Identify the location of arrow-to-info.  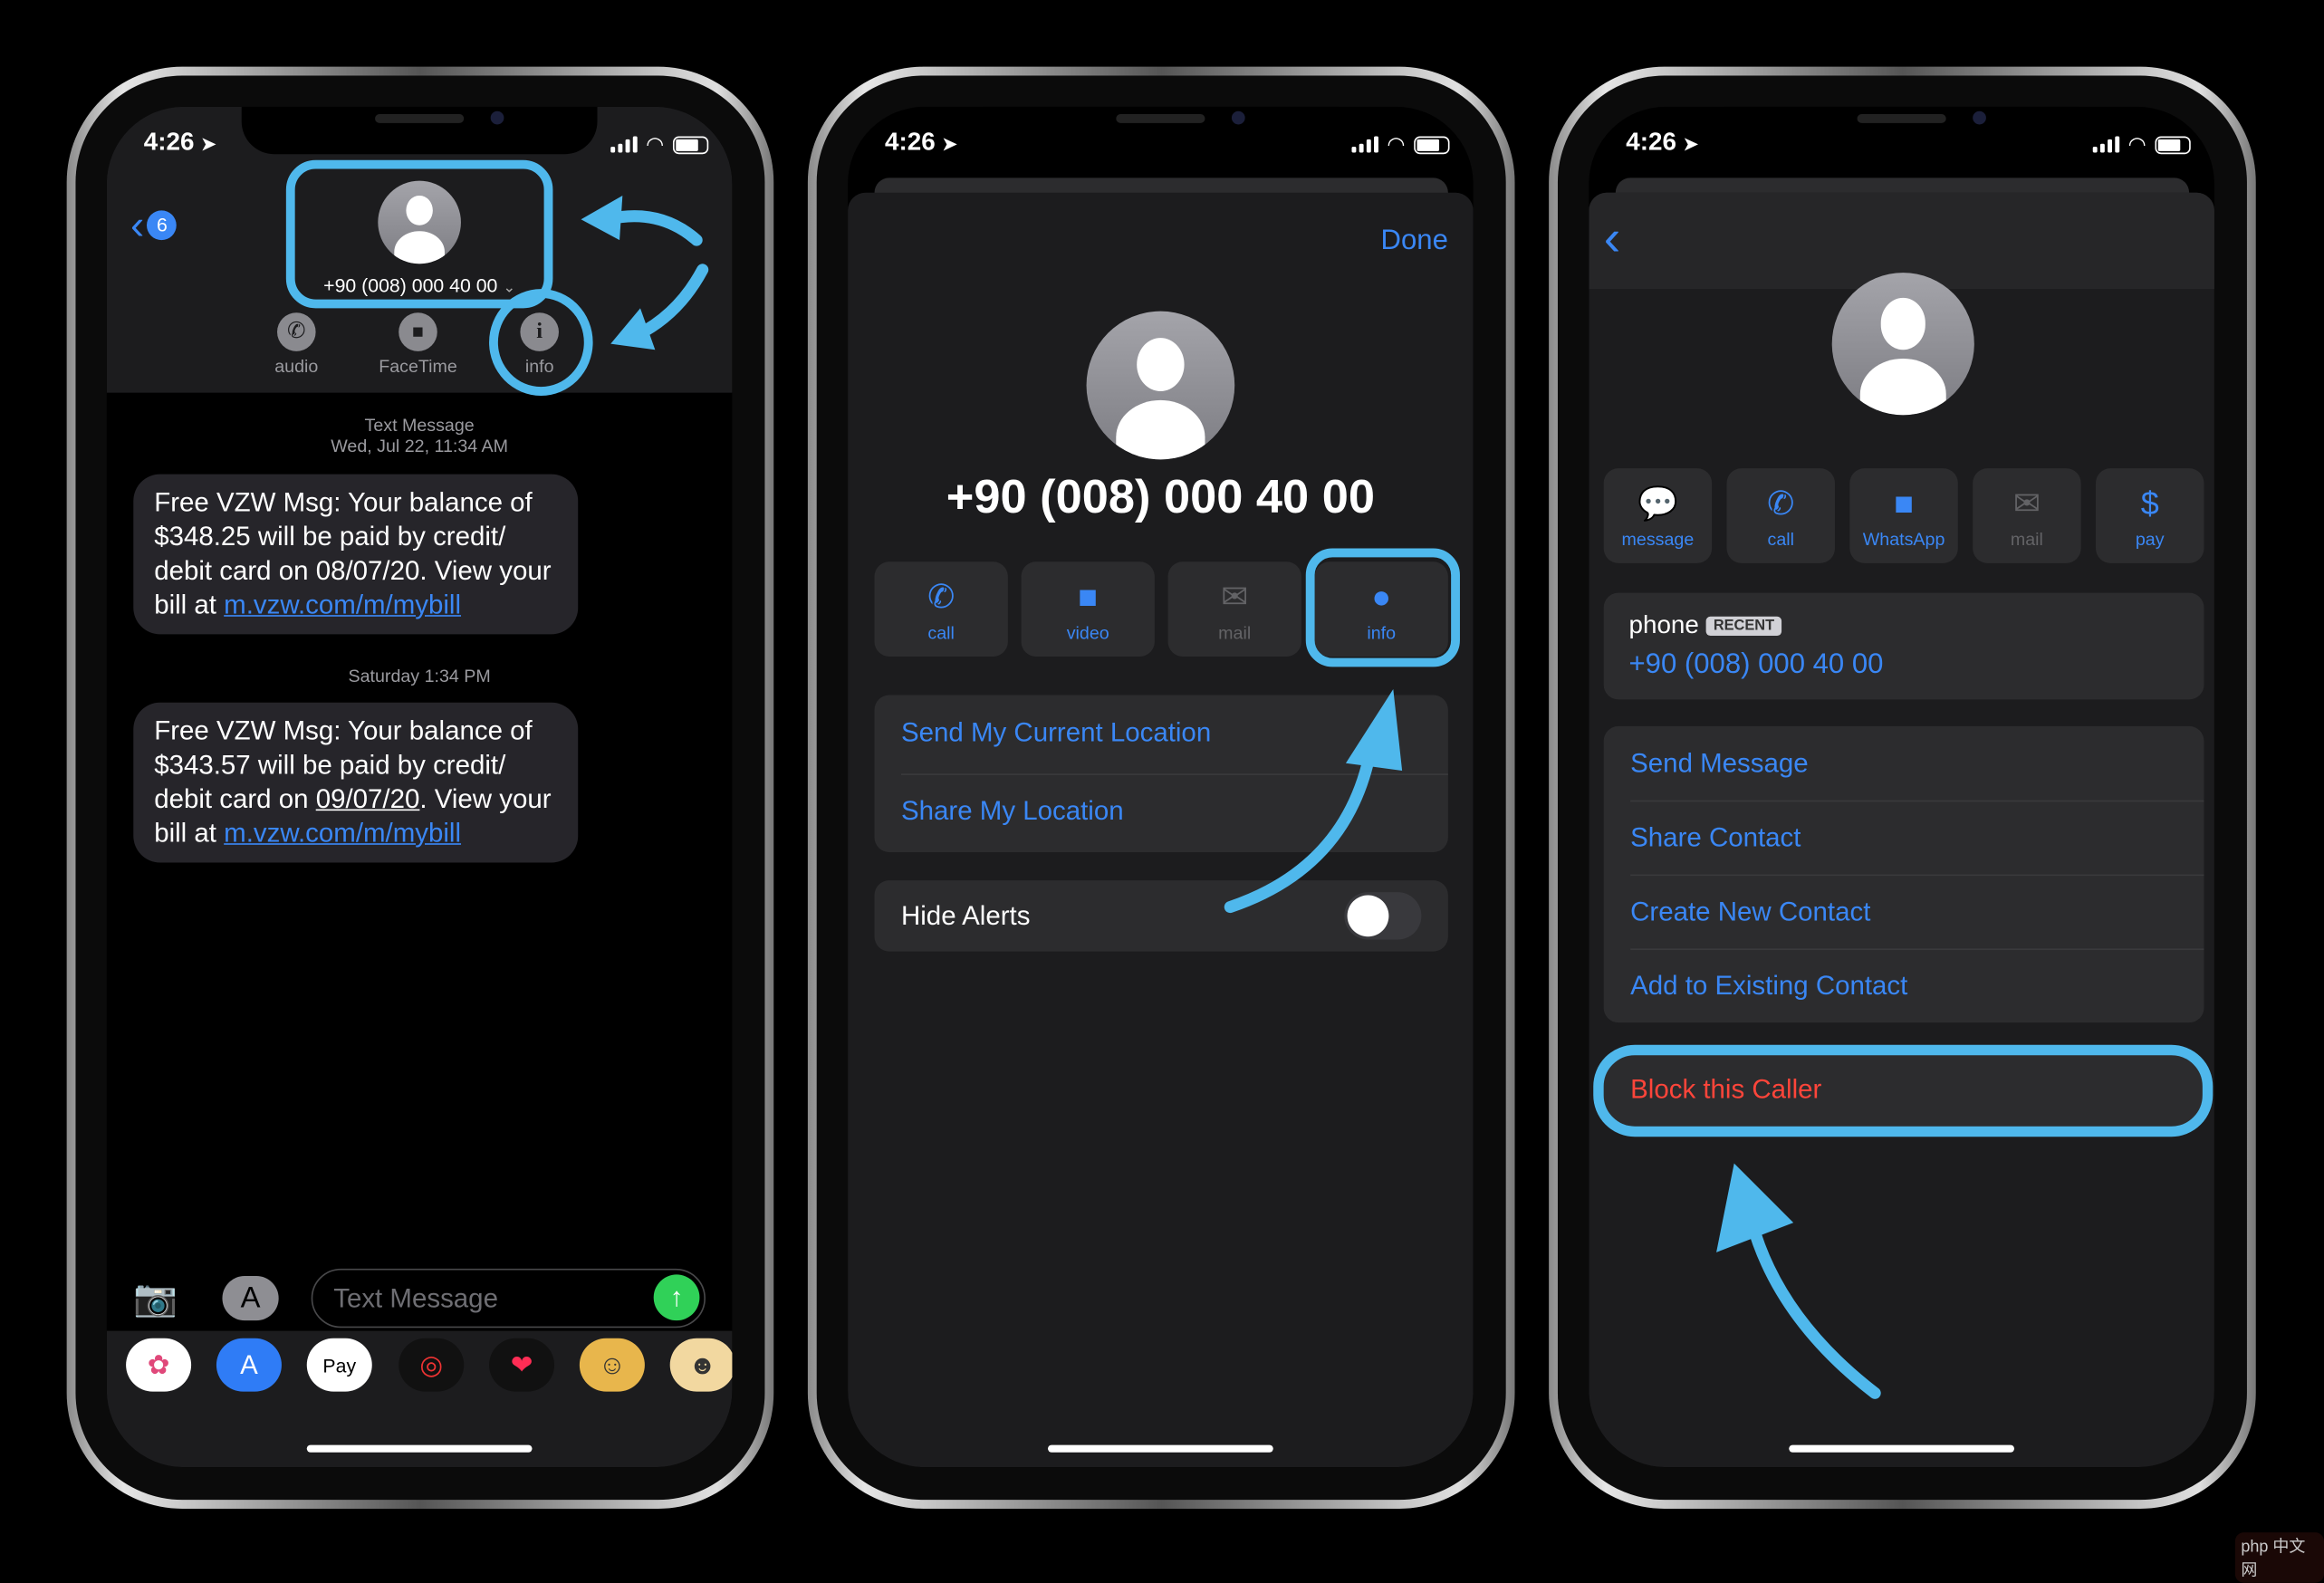
(1301, 828).